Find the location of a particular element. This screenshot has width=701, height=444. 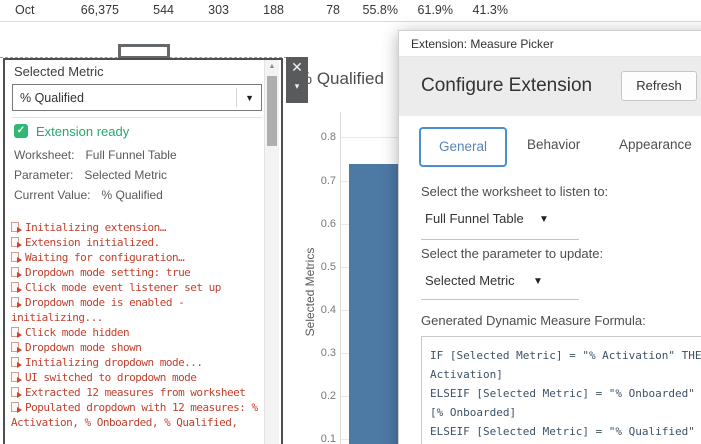

parameter-select-label: Select the parameter to update: is located at coordinates (512, 253).